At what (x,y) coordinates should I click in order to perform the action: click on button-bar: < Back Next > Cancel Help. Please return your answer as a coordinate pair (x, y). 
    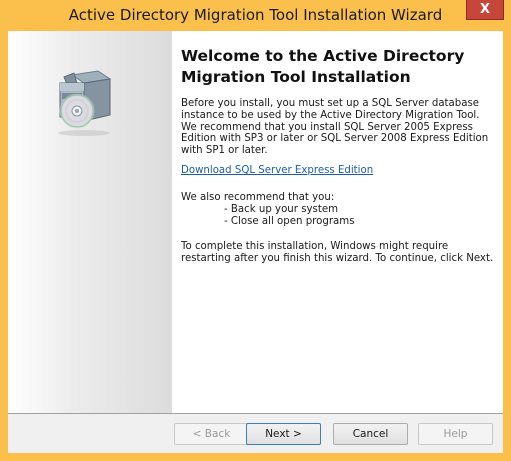
    Looking at the image, I should click on (255, 433).